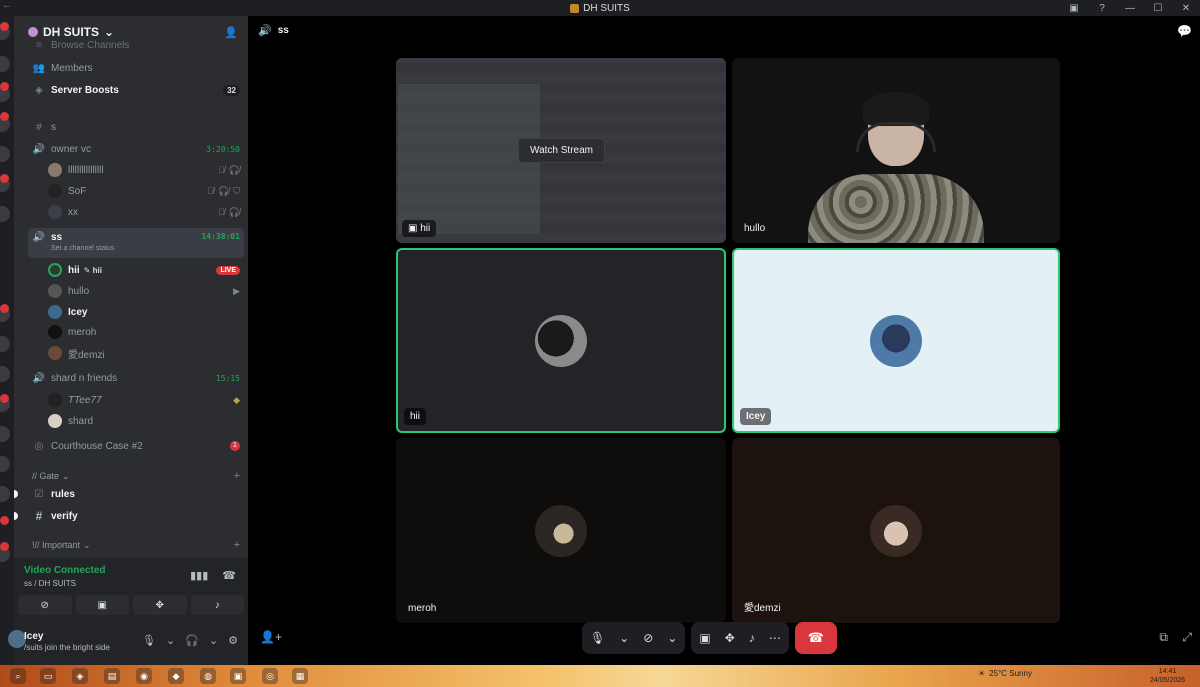 The height and width of the screenshot is (687, 1200). What do you see at coordinates (229, 575) in the screenshot?
I see `disconnect-icon: ☎` at bounding box center [229, 575].